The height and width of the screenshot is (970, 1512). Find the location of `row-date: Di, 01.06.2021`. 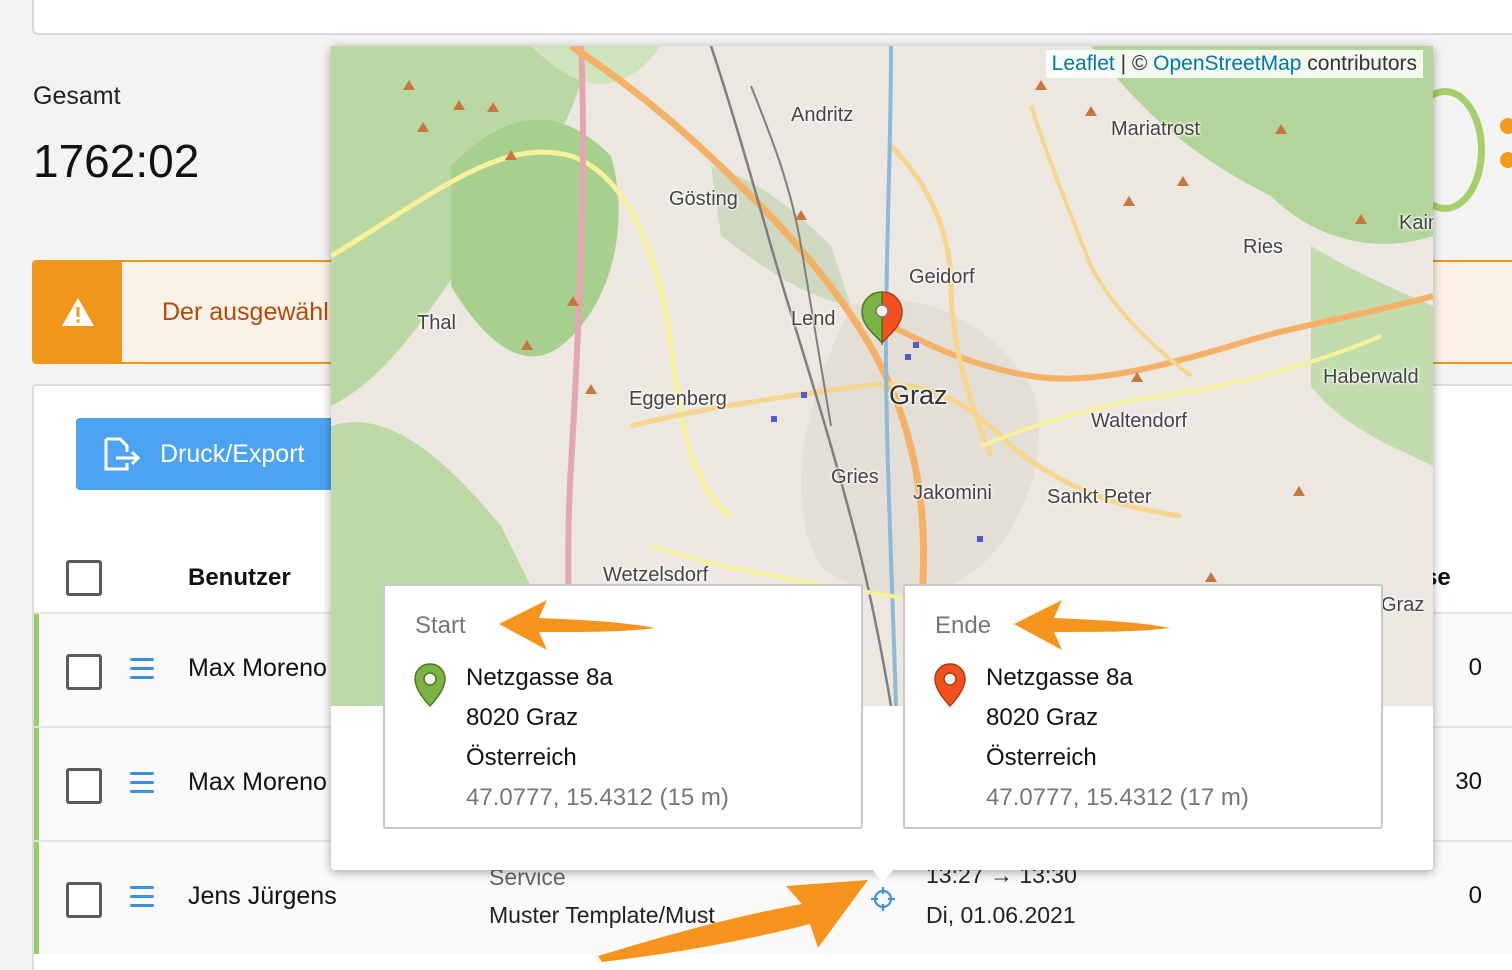

row-date: Di, 01.06.2021 is located at coordinates (1001, 915).